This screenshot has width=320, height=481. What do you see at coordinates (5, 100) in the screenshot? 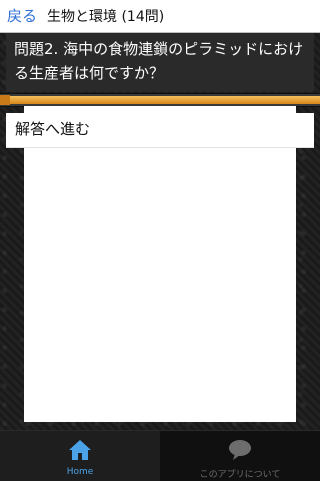
I see `progress-knob` at bounding box center [5, 100].